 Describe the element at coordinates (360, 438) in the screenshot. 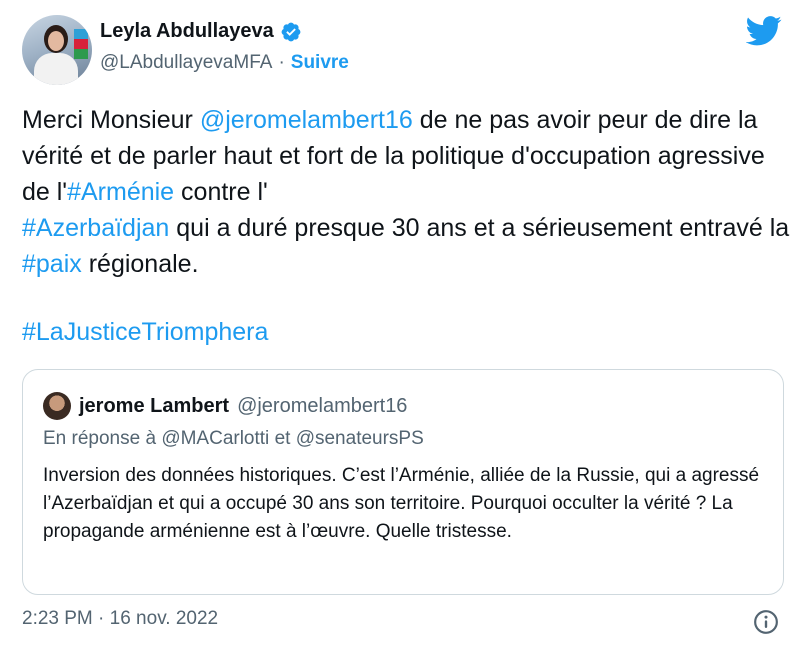

I see `reply-mention-senateursps: @senateursPS` at that location.